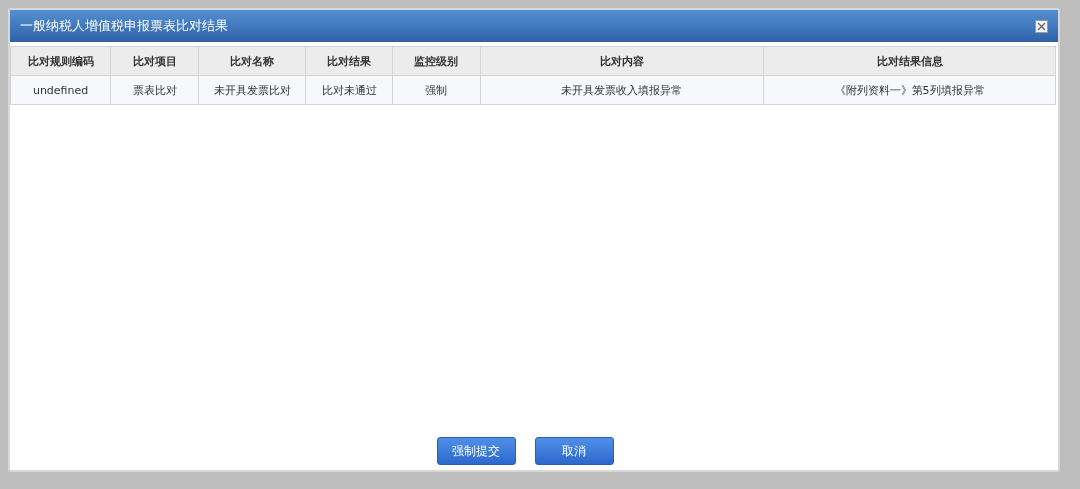 The height and width of the screenshot is (489, 1080). I want to click on table-cell: undefined, so click(60, 90).